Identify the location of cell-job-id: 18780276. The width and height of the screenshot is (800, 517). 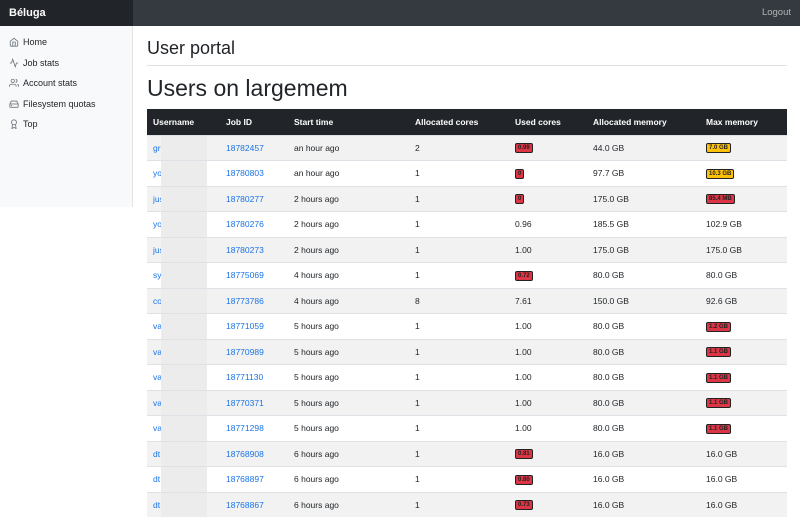
(254, 224).